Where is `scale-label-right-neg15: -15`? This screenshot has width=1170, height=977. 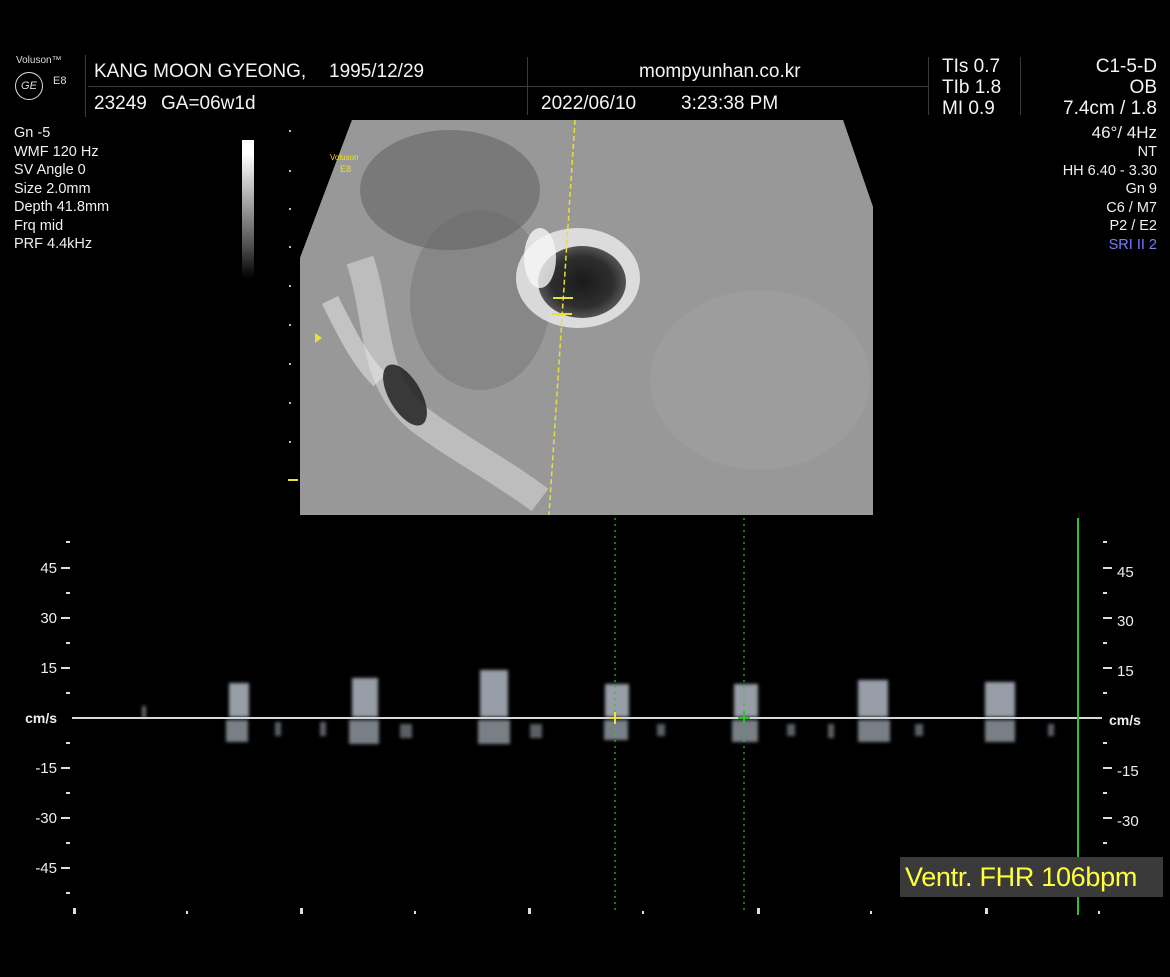
scale-label-right-neg15: -15 is located at coordinates (1128, 771).